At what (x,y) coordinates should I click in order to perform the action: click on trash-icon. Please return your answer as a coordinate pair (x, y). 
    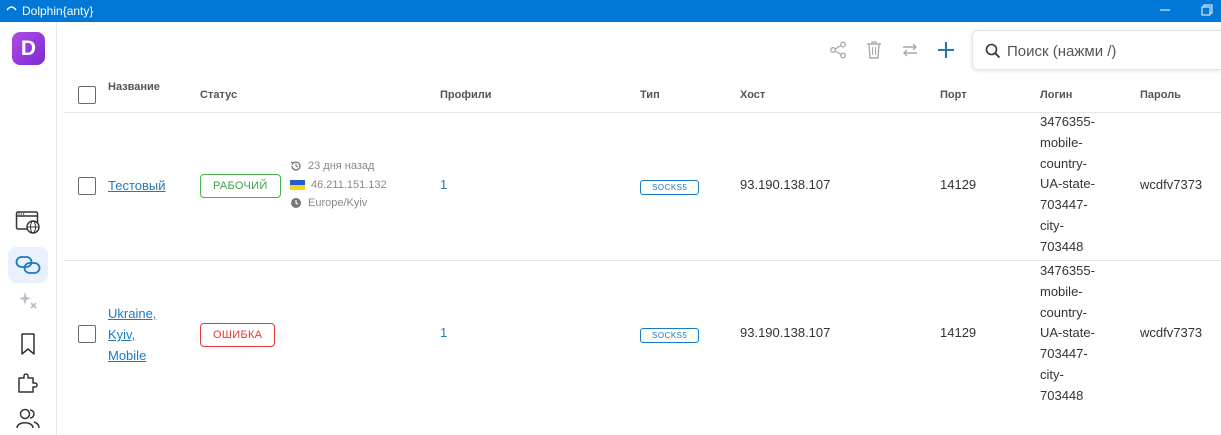
    Looking at the image, I should click on (874, 50).